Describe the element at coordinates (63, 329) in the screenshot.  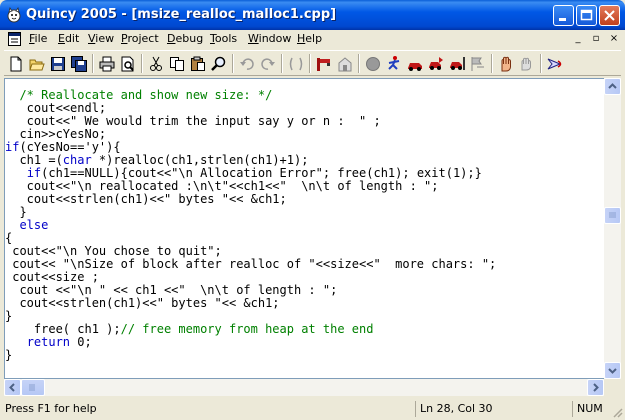
I see `code-token: free( ch1 );` at that location.